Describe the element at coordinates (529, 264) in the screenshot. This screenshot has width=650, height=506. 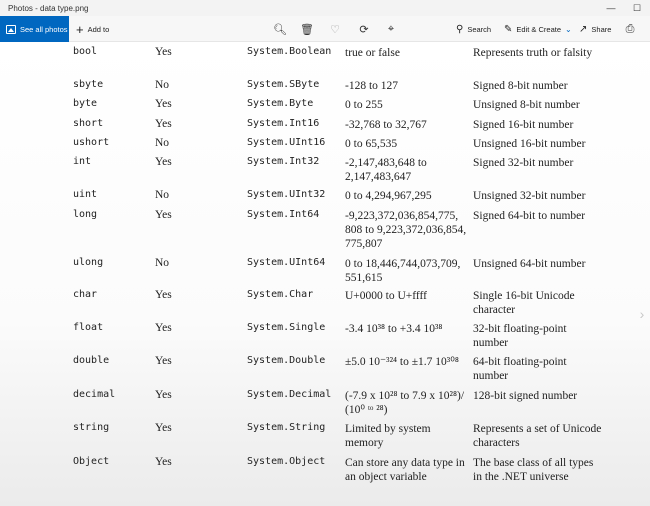
I see `meaning-cell: Unsigned 64-bit number` at that location.